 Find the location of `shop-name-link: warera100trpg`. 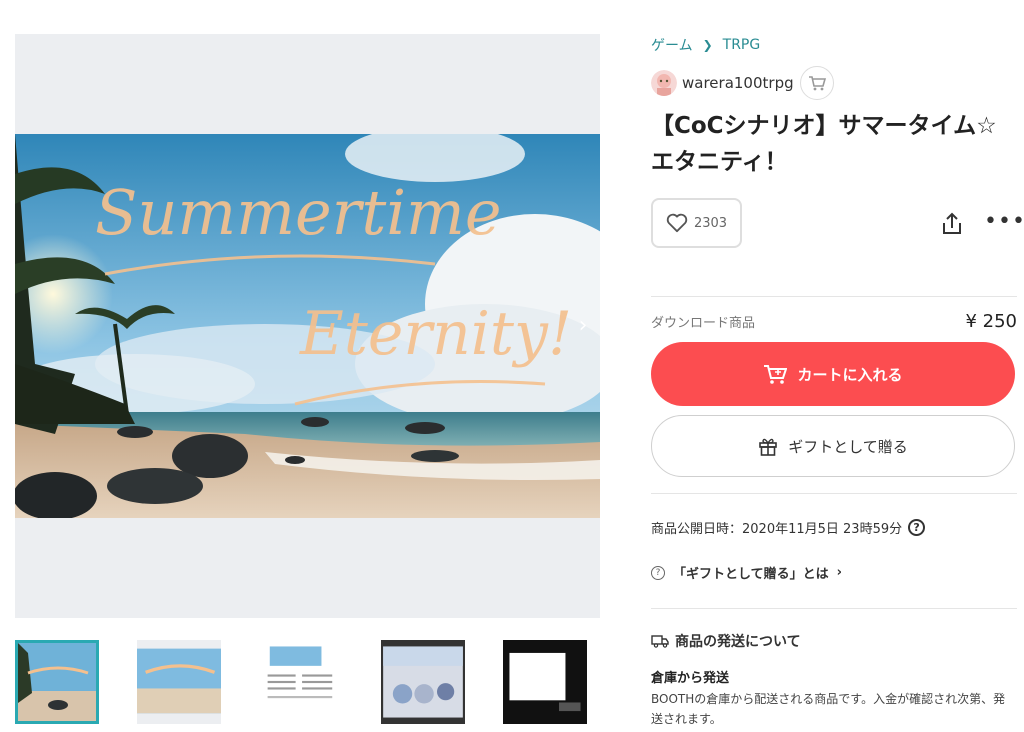

shop-name-link: warera100trpg is located at coordinates (738, 83).